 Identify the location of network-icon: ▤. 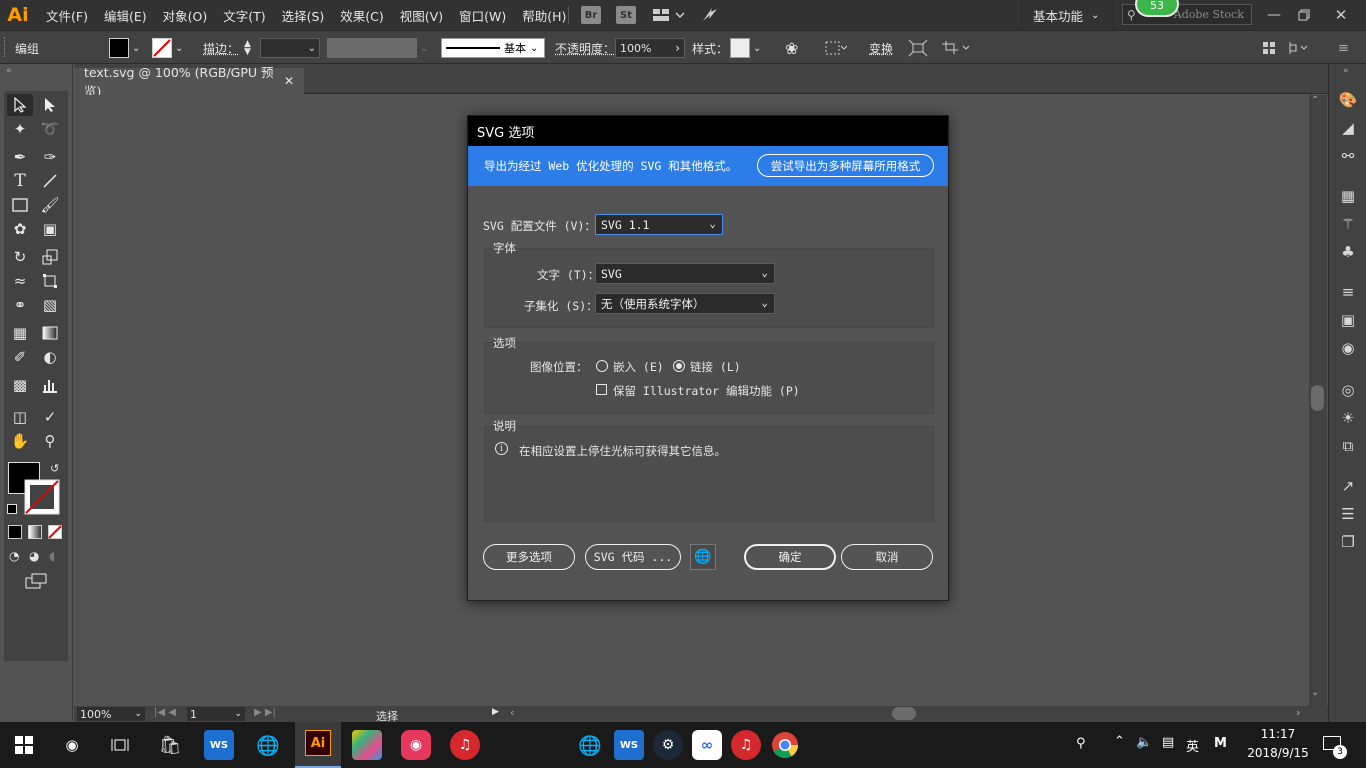
(1168, 742).